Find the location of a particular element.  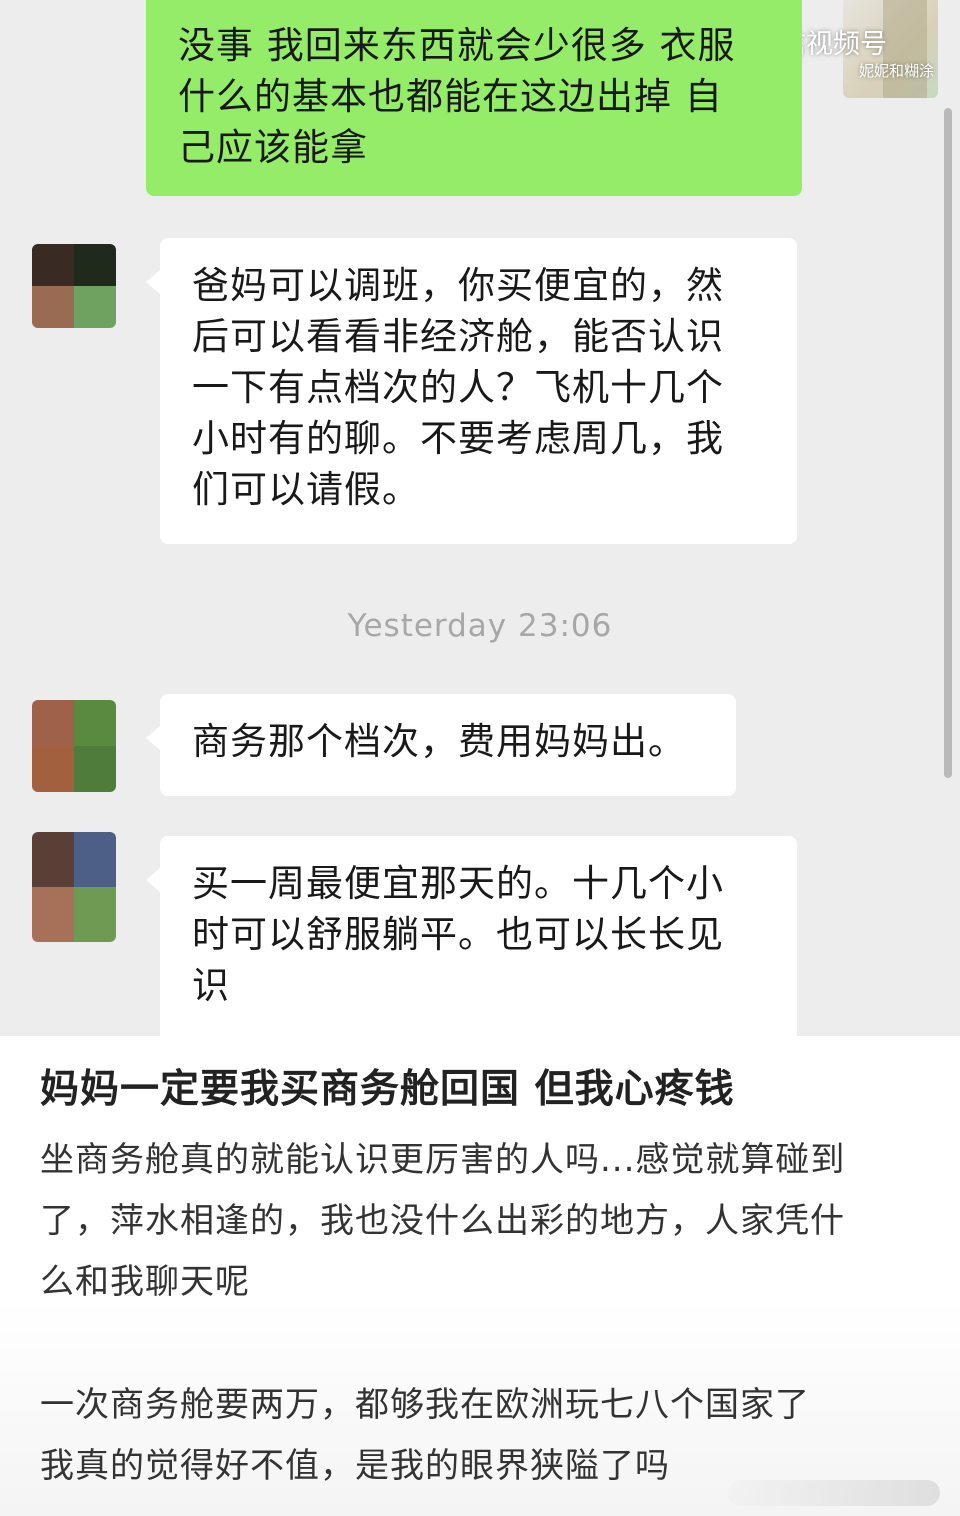

post-line: 一次商务舱要两万，都够我在欧洲玩七八个国家了 is located at coordinates (425, 1405).